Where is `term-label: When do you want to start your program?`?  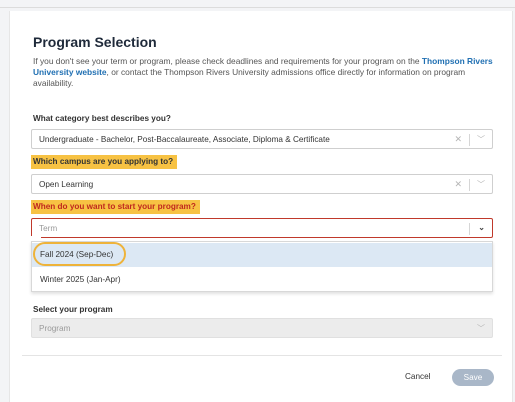
term-label: When do you want to start your program? is located at coordinates (115, 207).